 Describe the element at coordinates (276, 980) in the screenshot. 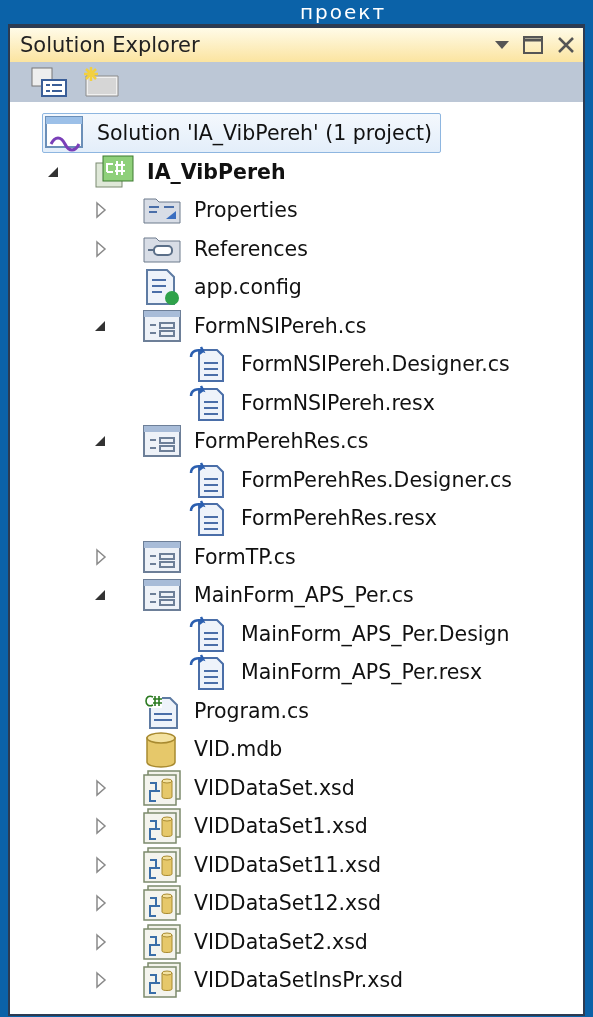

I see `tree-item: VIDDataSetInsPr.xsd` at that location.